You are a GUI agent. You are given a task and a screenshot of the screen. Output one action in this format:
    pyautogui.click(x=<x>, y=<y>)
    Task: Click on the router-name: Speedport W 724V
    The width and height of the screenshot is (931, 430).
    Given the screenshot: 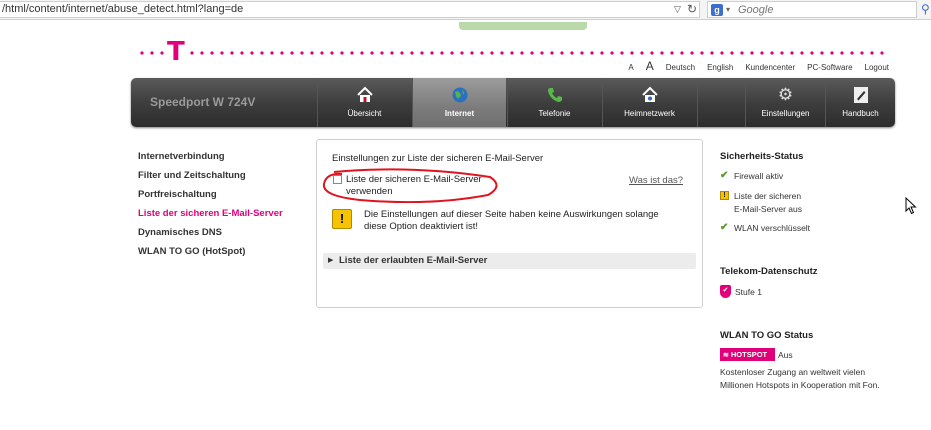 What is the action you would take?
    pyautogui.click(x=203, y=102)
    